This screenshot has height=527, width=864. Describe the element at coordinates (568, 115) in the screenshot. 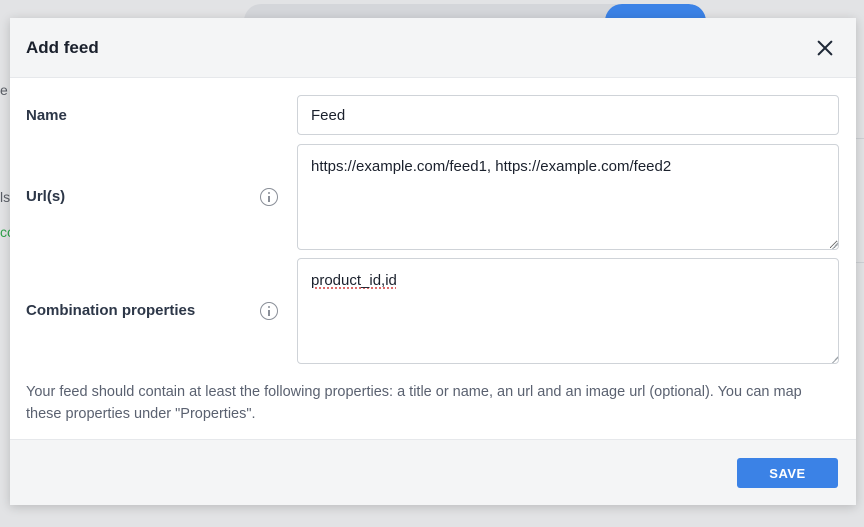

I see `name-input` at that location.